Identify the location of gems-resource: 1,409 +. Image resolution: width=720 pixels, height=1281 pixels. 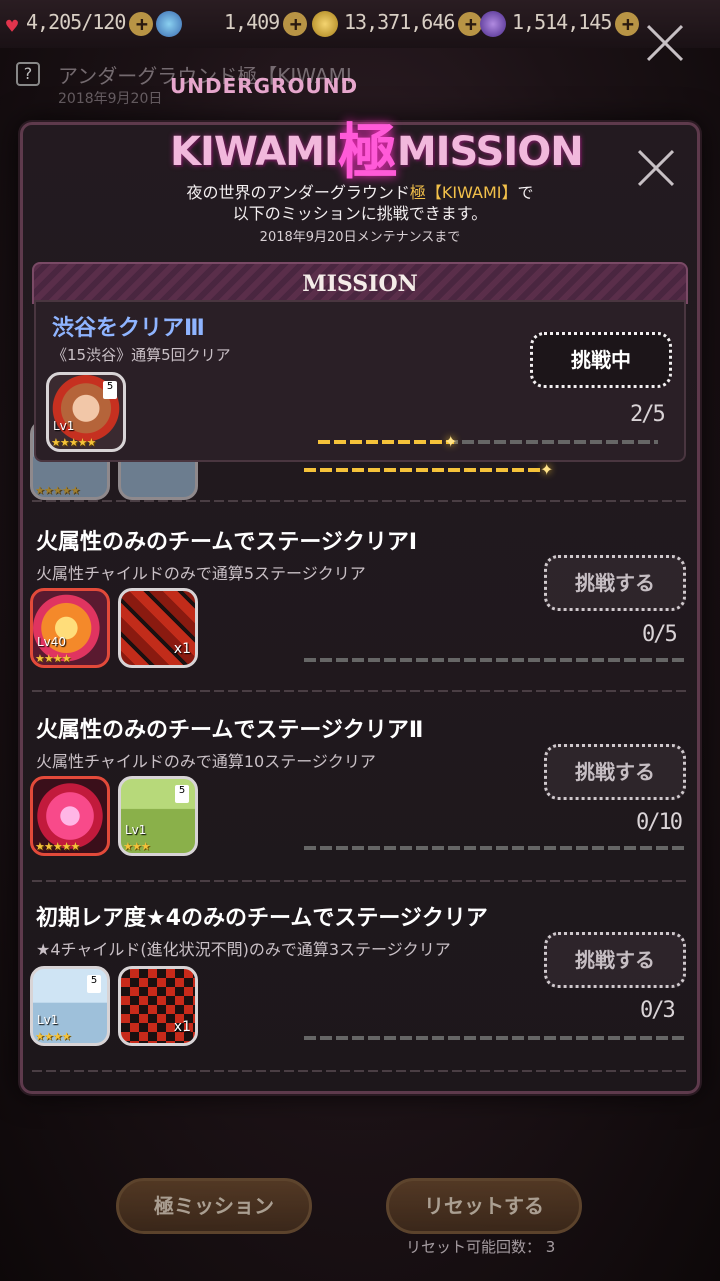
(232, 24).